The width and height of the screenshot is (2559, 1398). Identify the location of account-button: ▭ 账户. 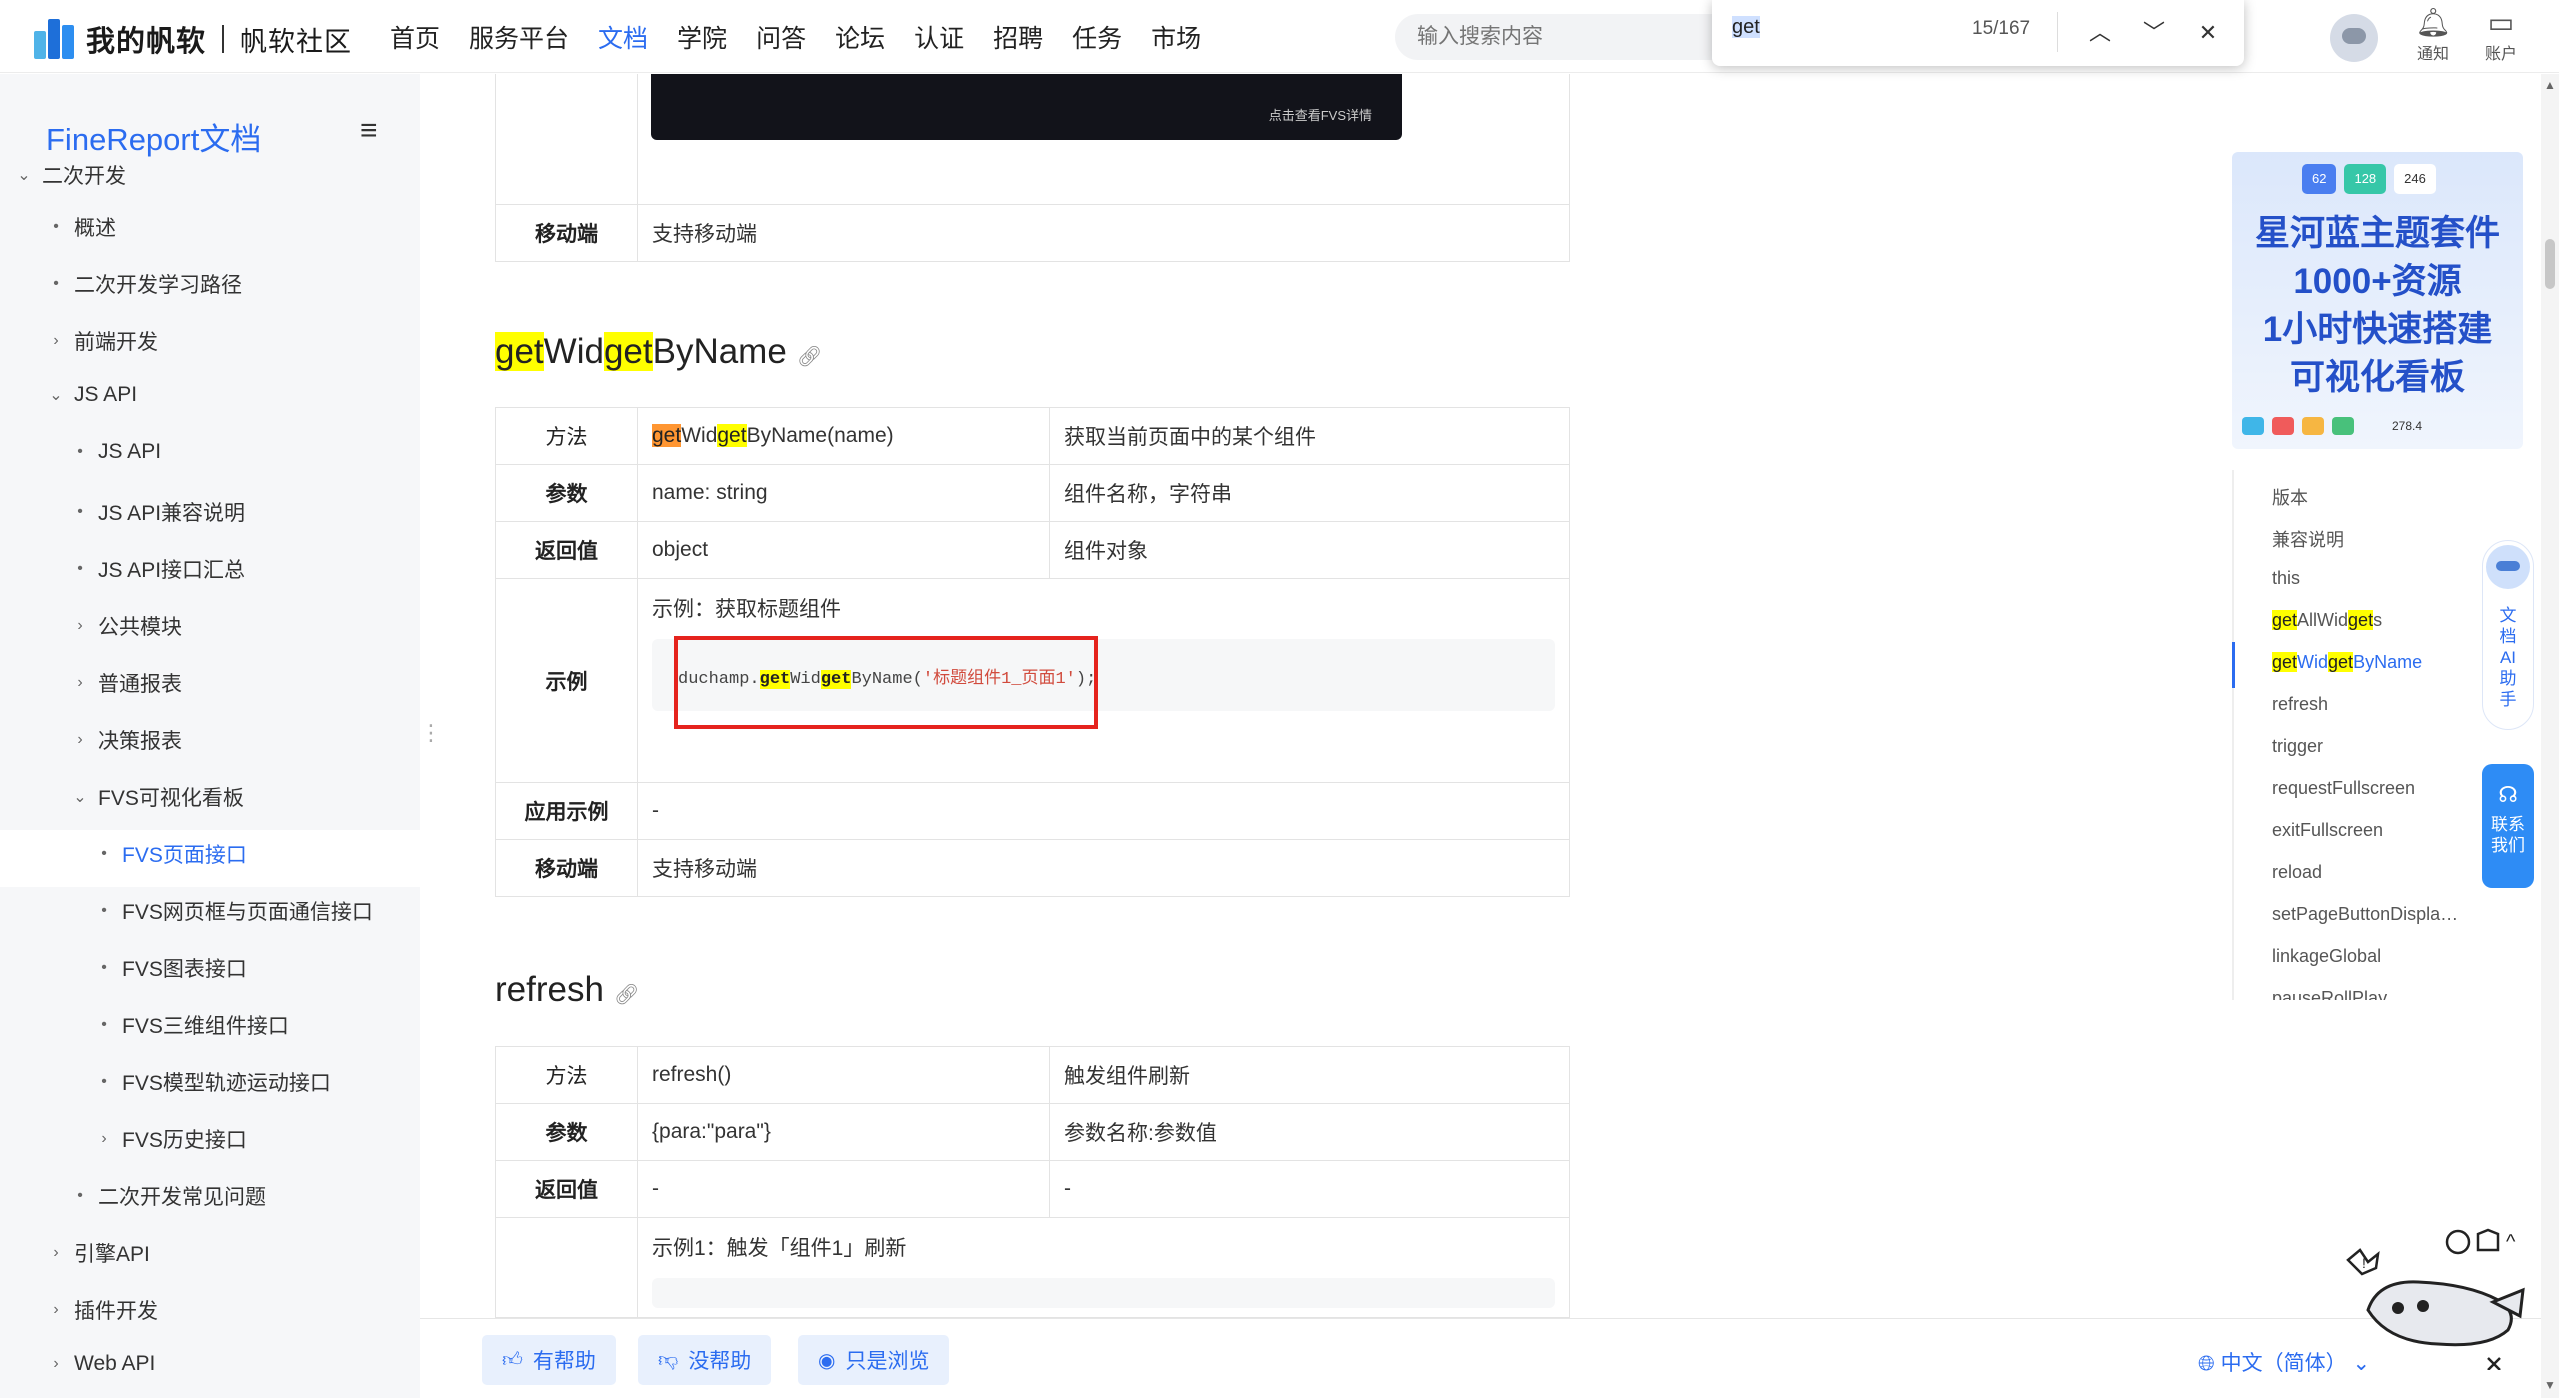
(2501, 36).